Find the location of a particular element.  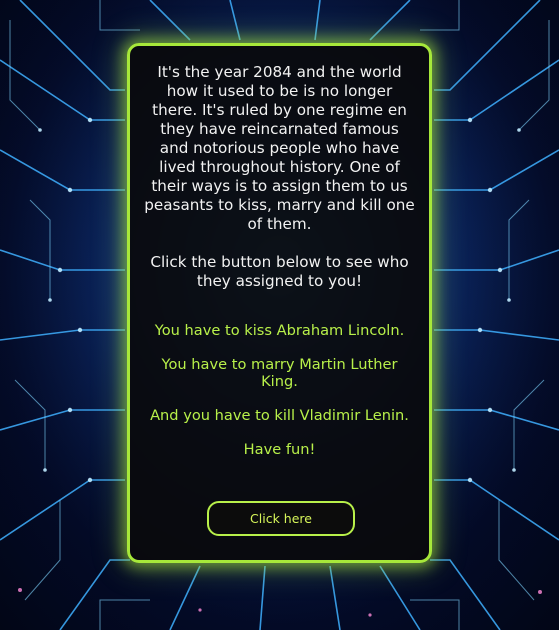

kill-result: And you have to kill Vladimir Lenin. is located at coordinates (279, 415).